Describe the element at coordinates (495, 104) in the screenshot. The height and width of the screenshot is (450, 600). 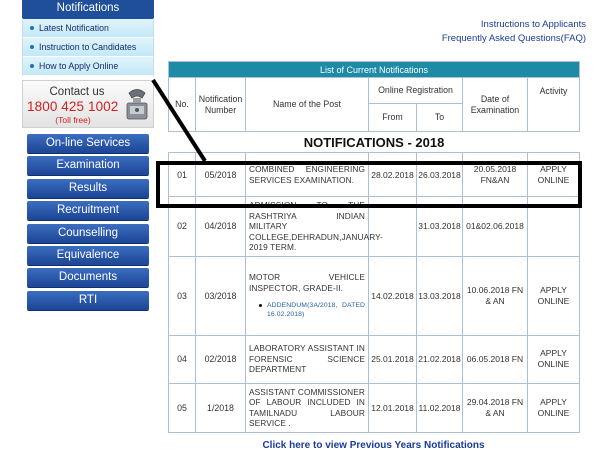
I see `header-exam-date: Date of Examination` at that location.